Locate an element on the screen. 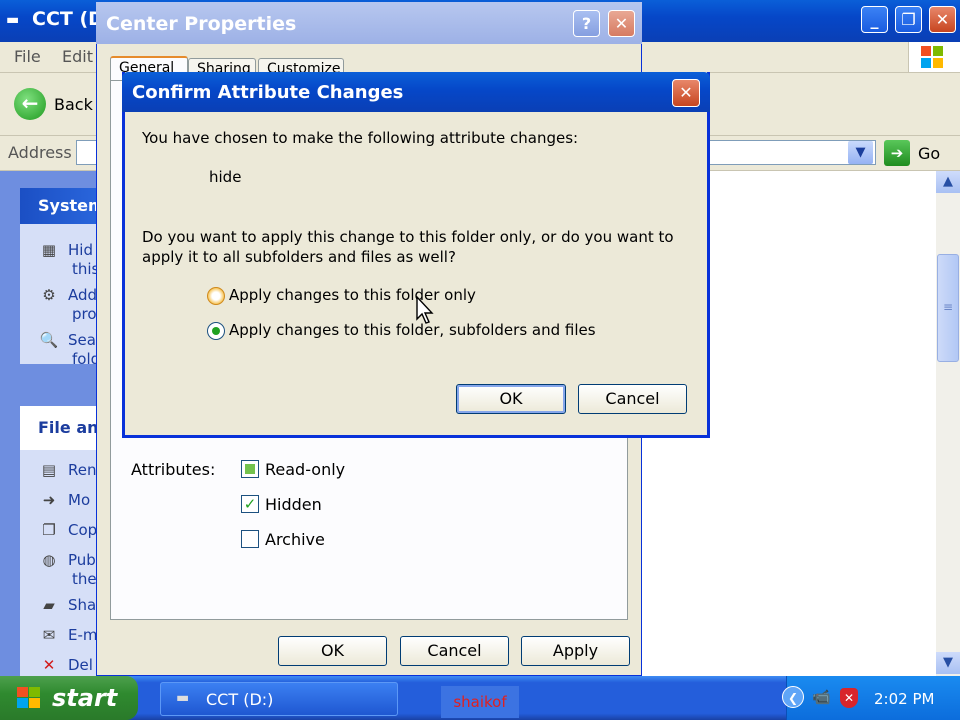 The width and height of the screenshot is (960, 720). properties-title: Center Properties is located at coordinates (201, 24).